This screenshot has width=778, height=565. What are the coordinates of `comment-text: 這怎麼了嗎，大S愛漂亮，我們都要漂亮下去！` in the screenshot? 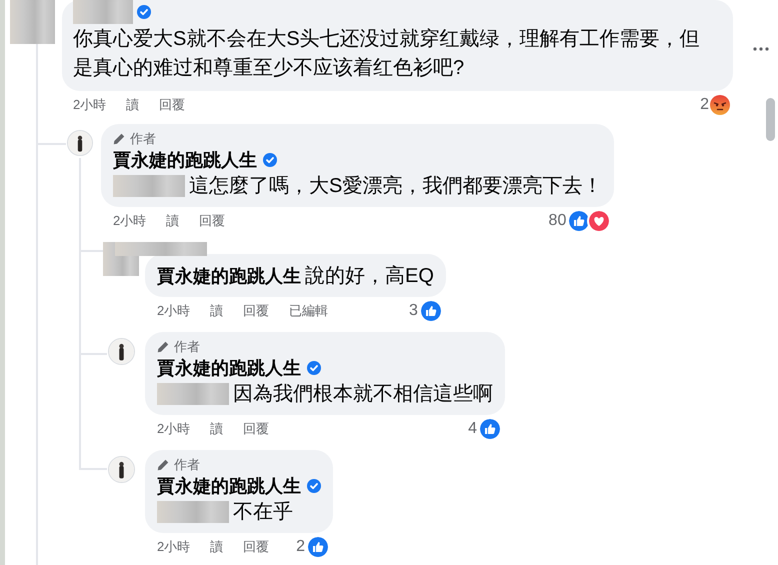 It's located at (395, 186).